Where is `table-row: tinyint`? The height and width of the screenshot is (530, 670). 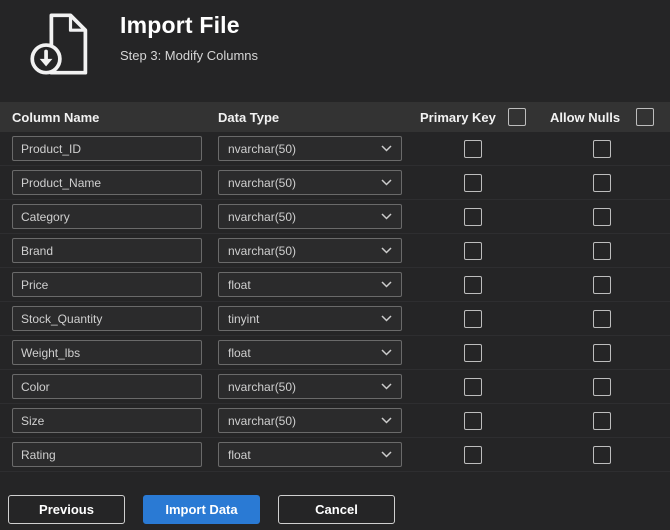 table-row: tinyint is located at coordinates (335, 319).